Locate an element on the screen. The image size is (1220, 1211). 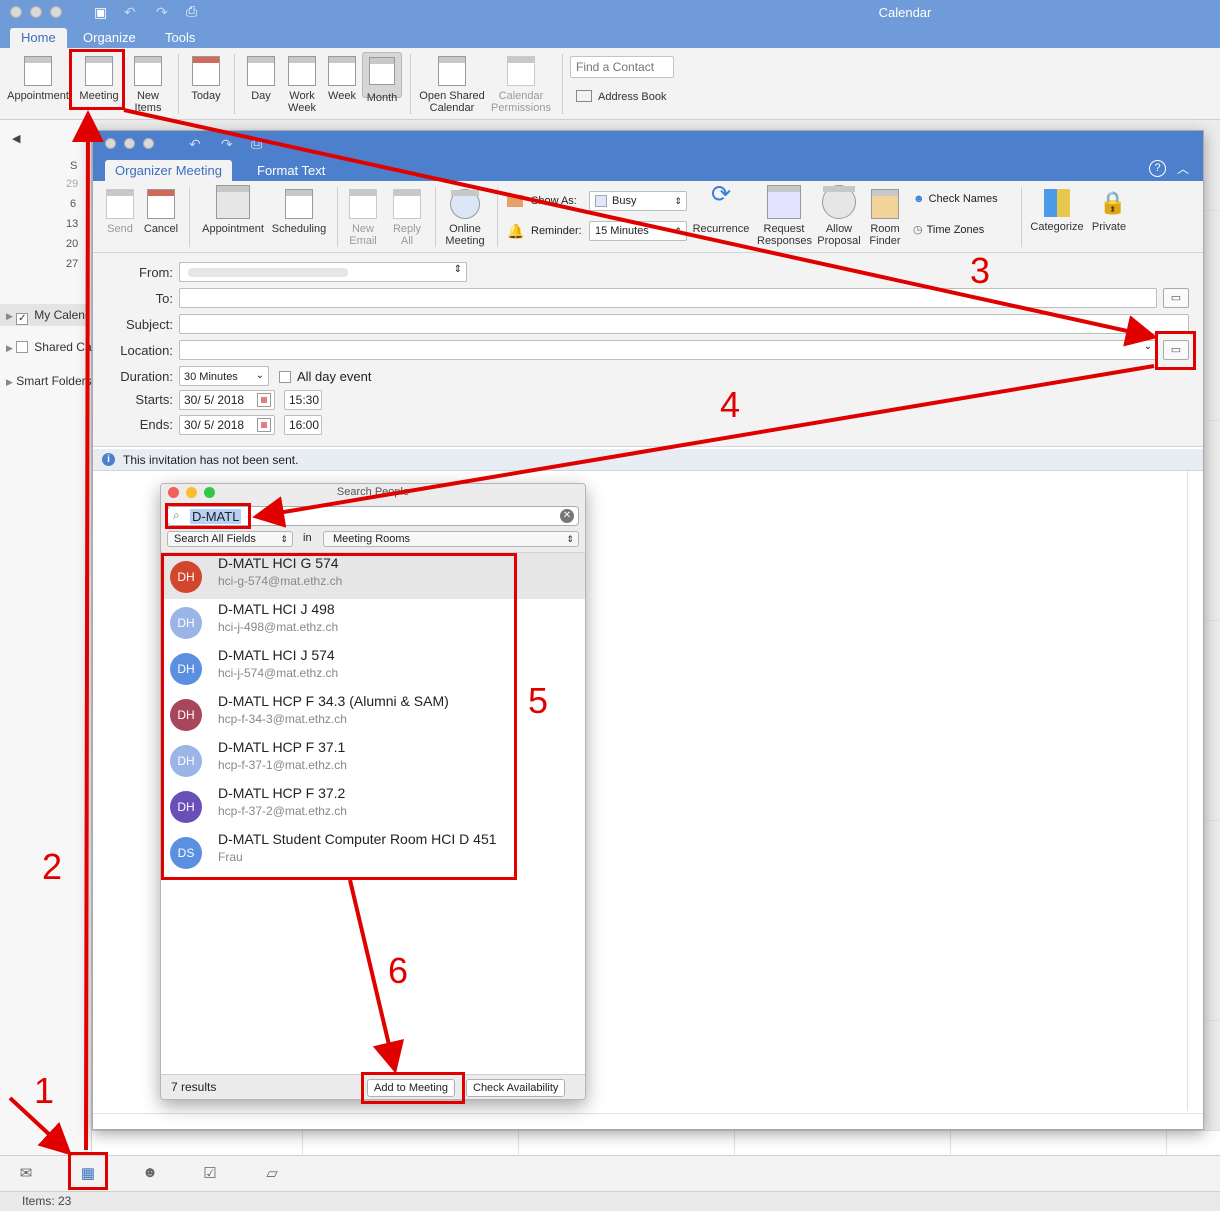
step-number-4: 4 is located at coordinates (730, 404).